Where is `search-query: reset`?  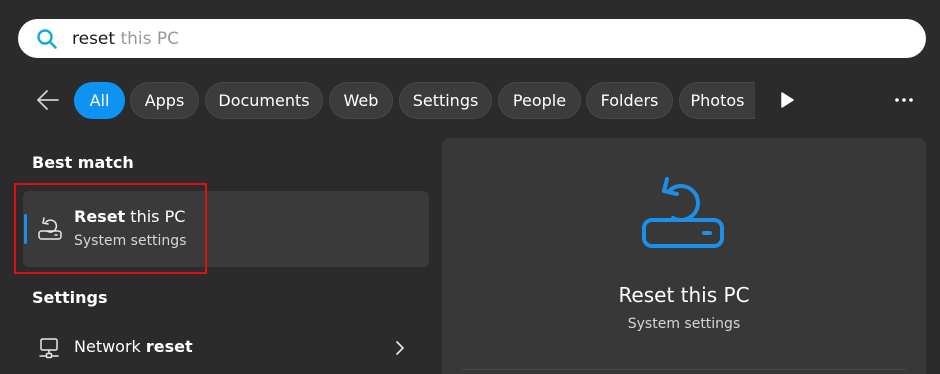
search-query: reset is located at coordinates (94, 39).